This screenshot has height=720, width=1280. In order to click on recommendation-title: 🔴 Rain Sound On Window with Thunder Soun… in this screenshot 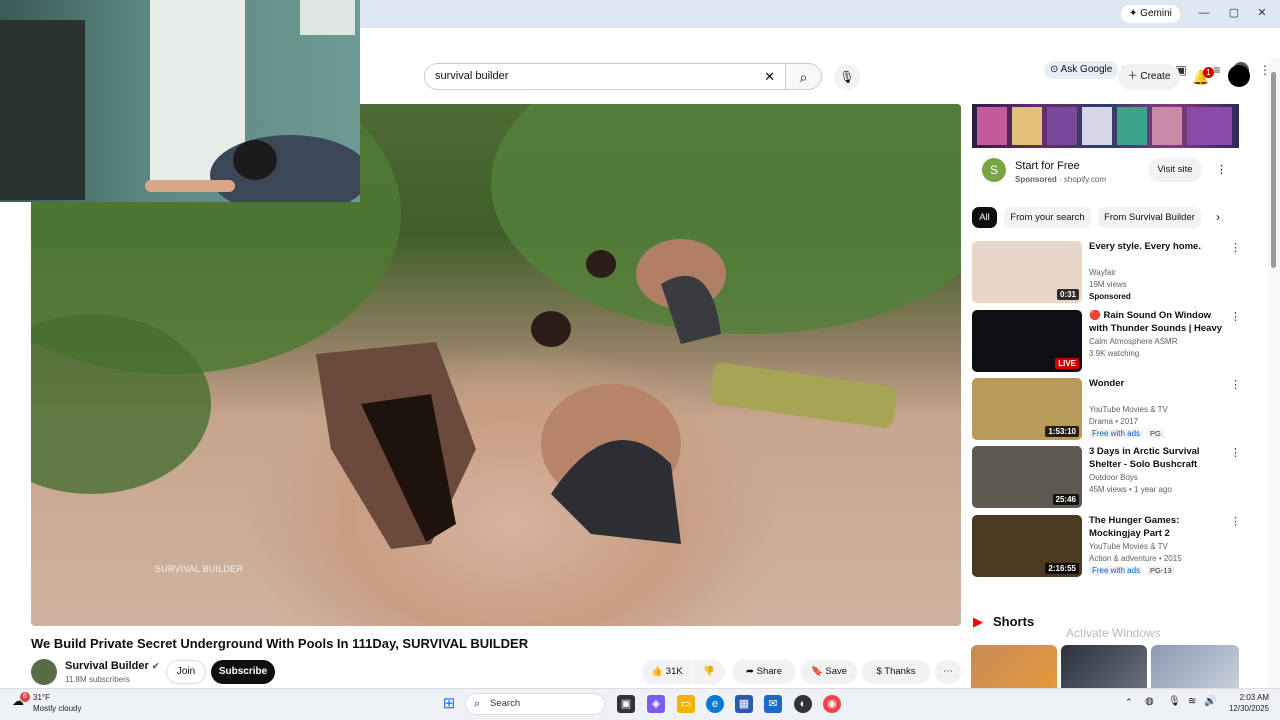, I will do `click(1158, 323)`.